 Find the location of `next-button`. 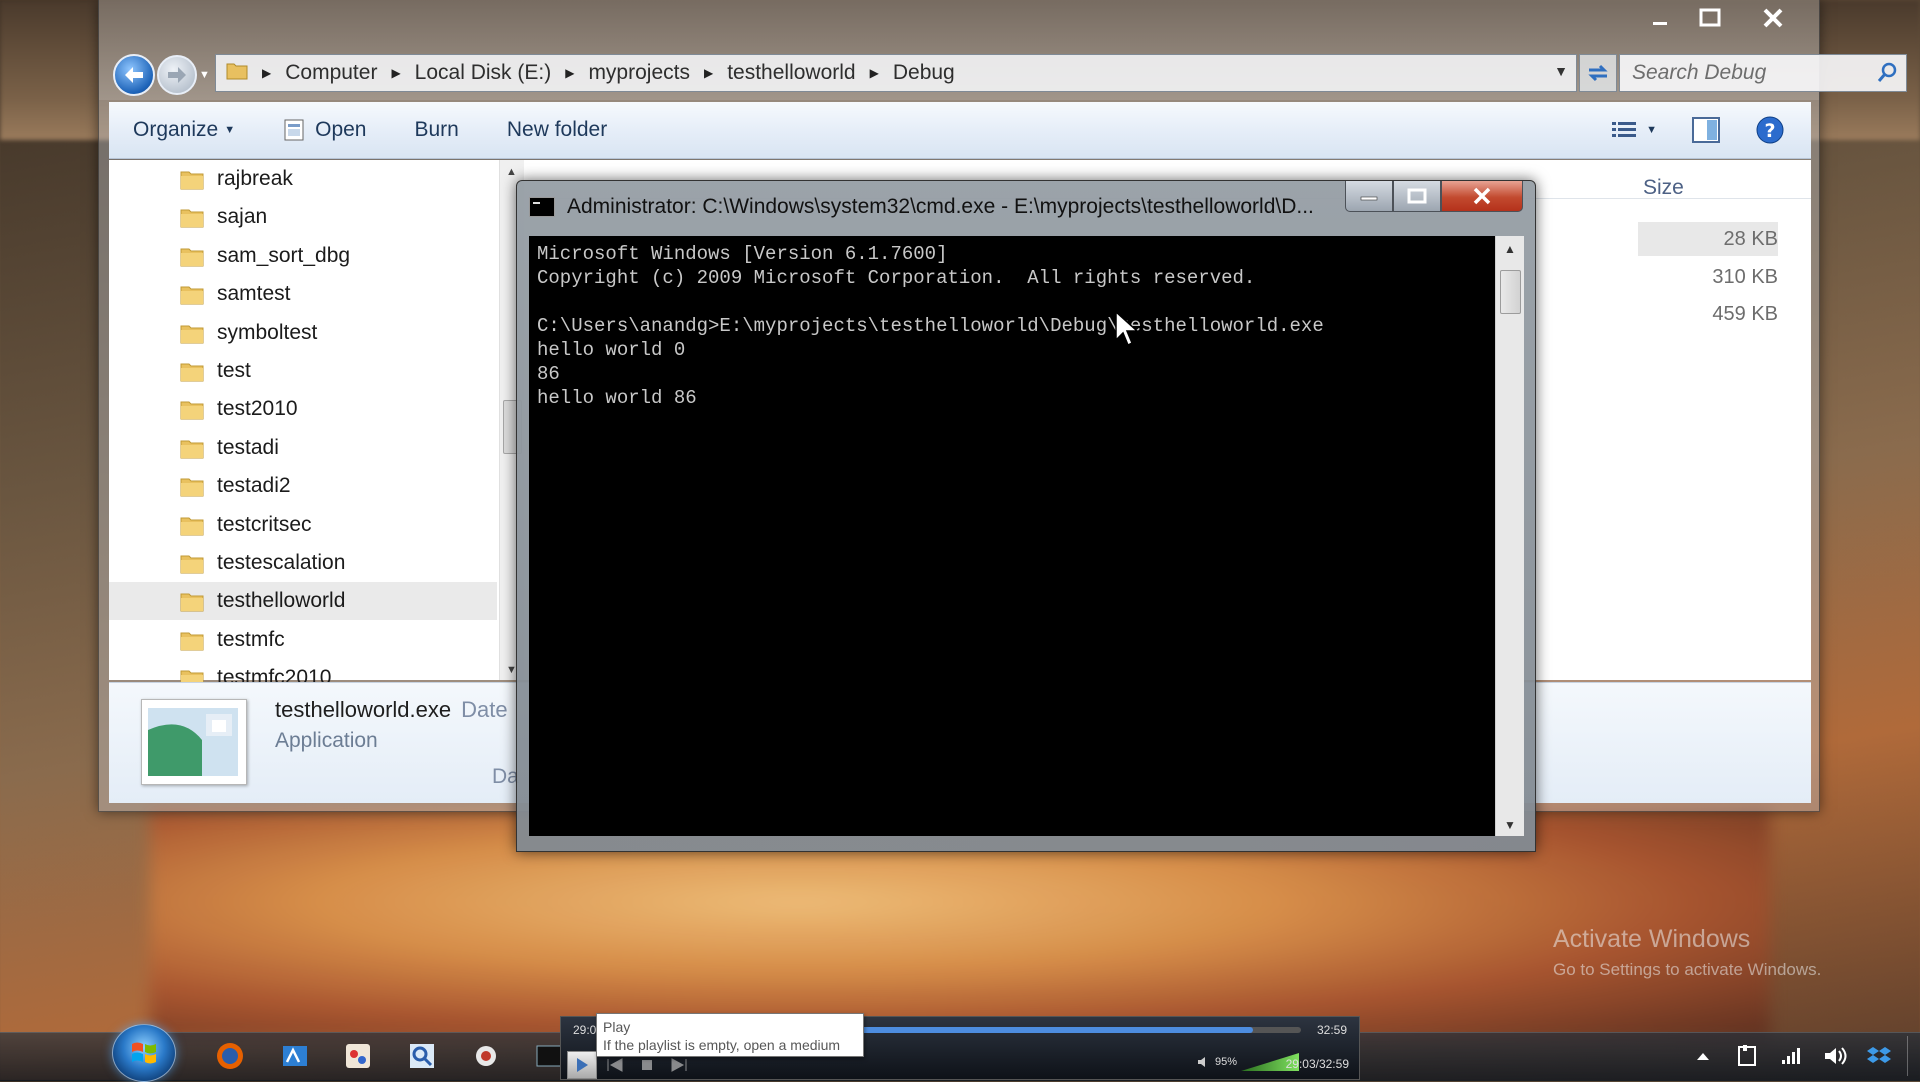

next-button is located at coordinates (679, 1065).